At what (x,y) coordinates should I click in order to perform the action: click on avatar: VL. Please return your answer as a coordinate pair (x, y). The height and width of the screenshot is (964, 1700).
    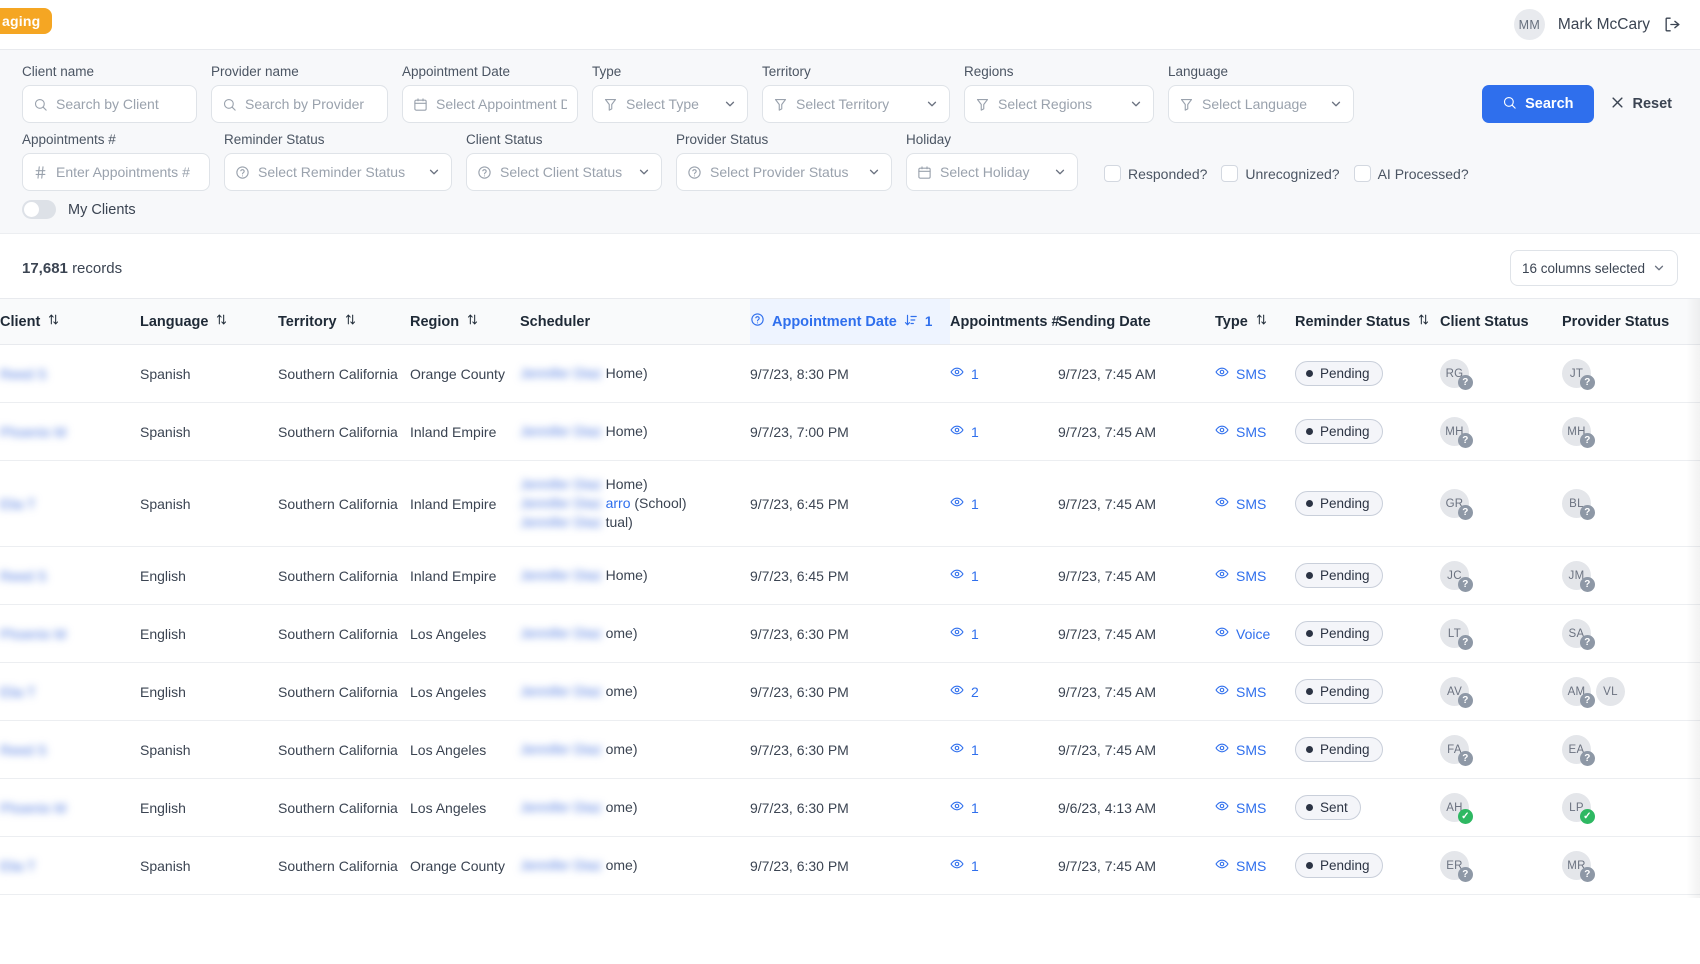
    Looking at the image, I should click on (1610, 692).